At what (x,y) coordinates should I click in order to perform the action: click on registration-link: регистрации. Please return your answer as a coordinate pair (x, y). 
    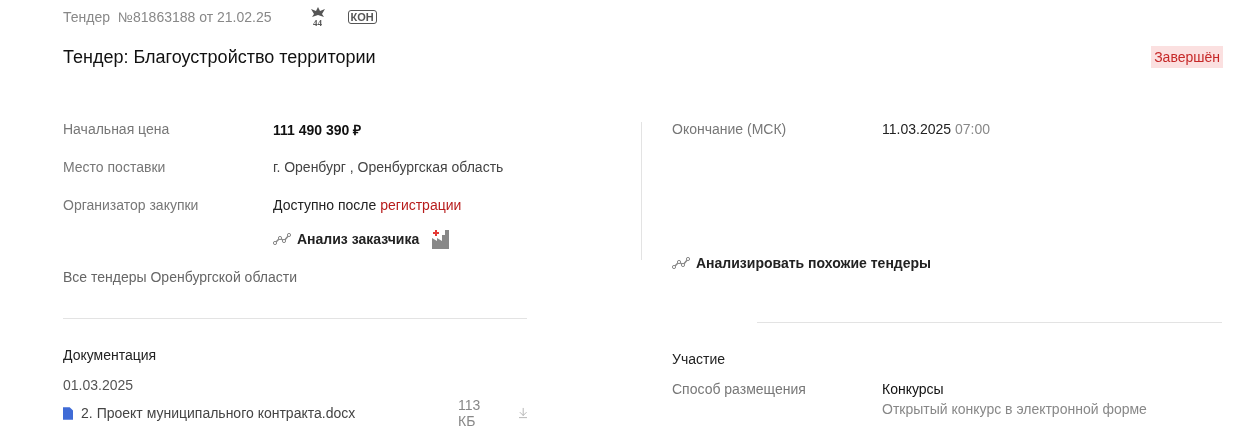
    Looking at the image, I should click on (421, 205).